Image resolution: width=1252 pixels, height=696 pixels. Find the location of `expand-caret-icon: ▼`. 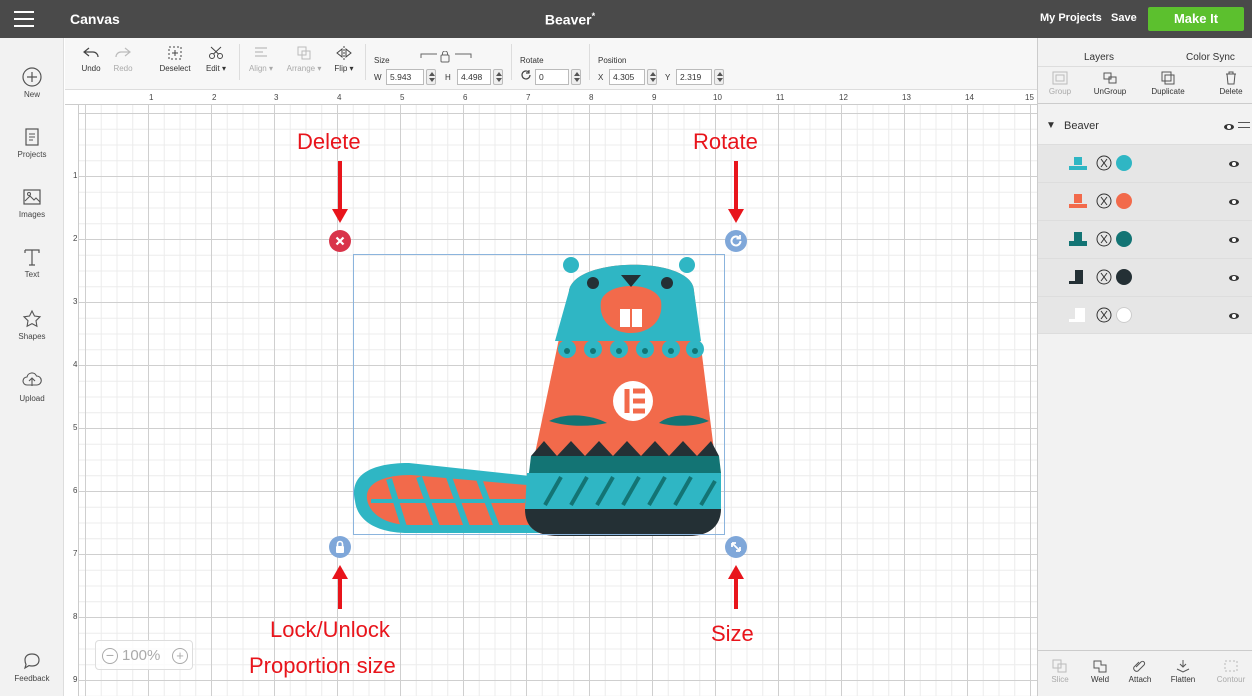

expand-caret-icon: ▼ is located at coordinates (1051, 125).